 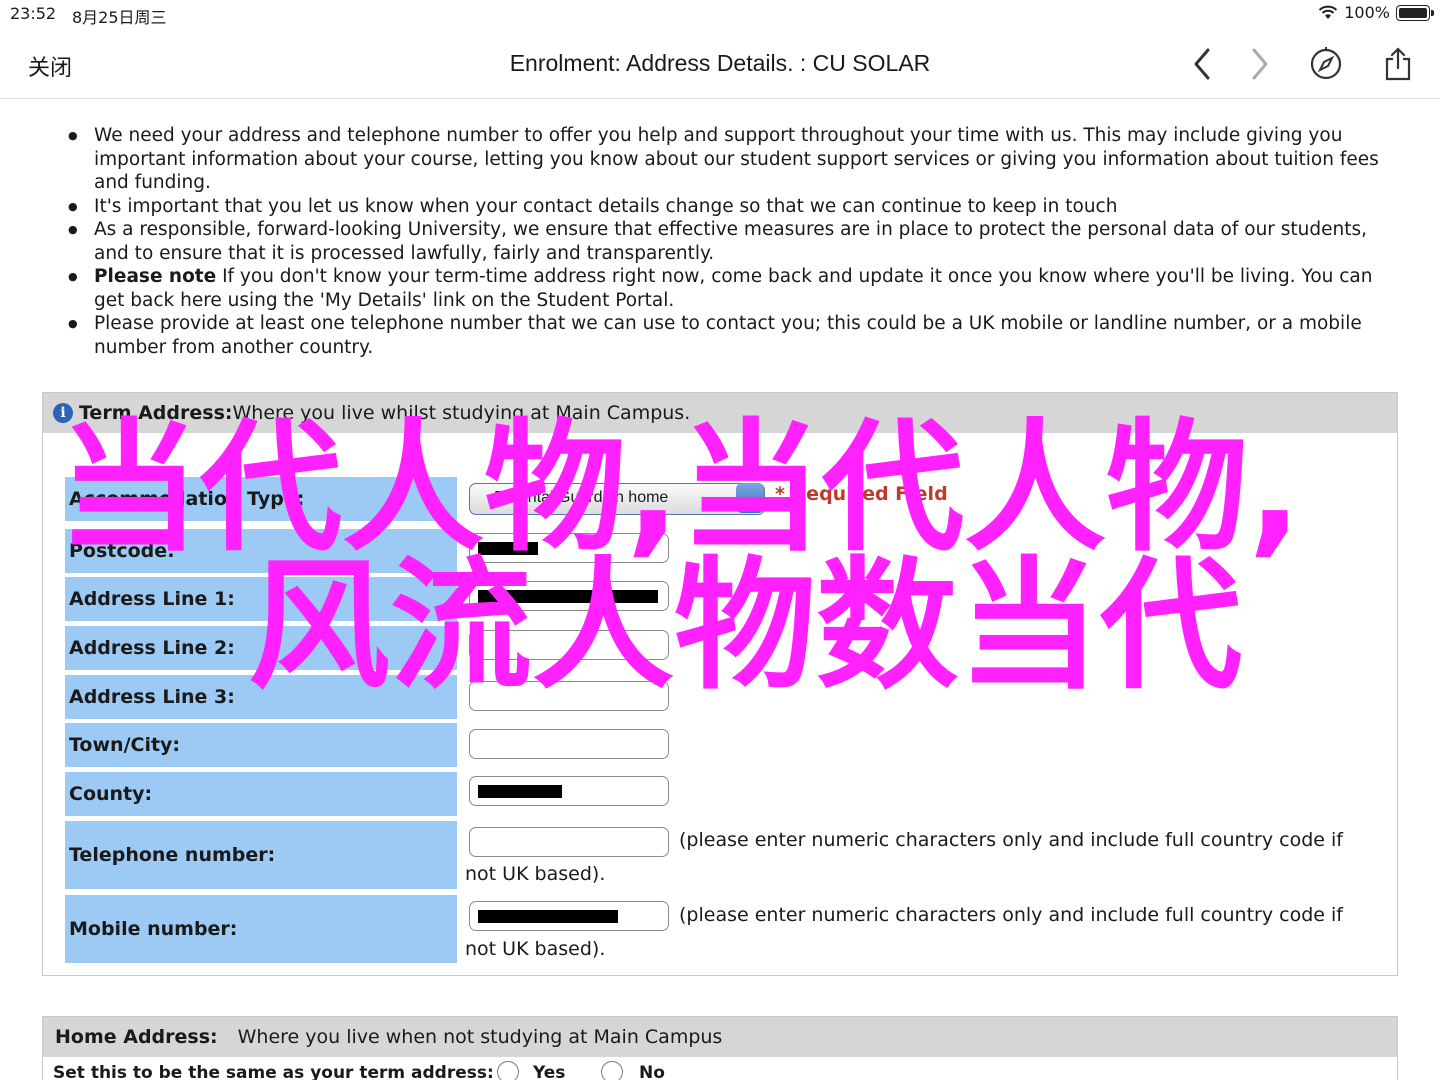 I want to click on status-right: 100%, so click(x=1376, y=12).